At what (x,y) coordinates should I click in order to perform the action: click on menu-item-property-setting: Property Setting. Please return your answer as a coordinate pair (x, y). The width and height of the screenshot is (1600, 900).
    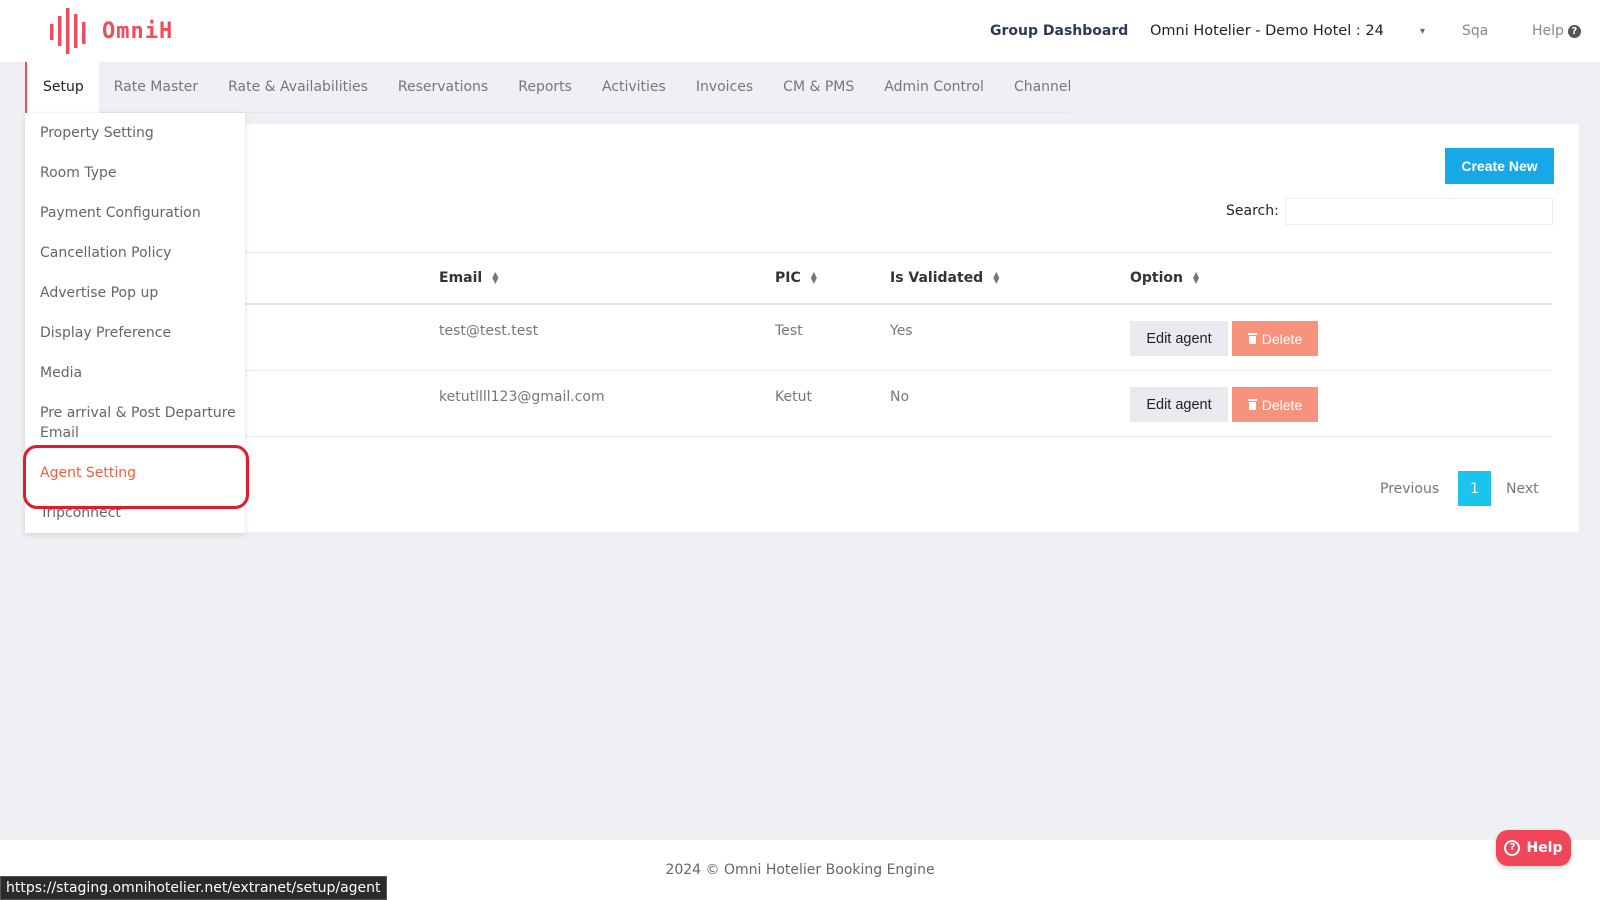
    Looking at the image, I should click on (140, 133).